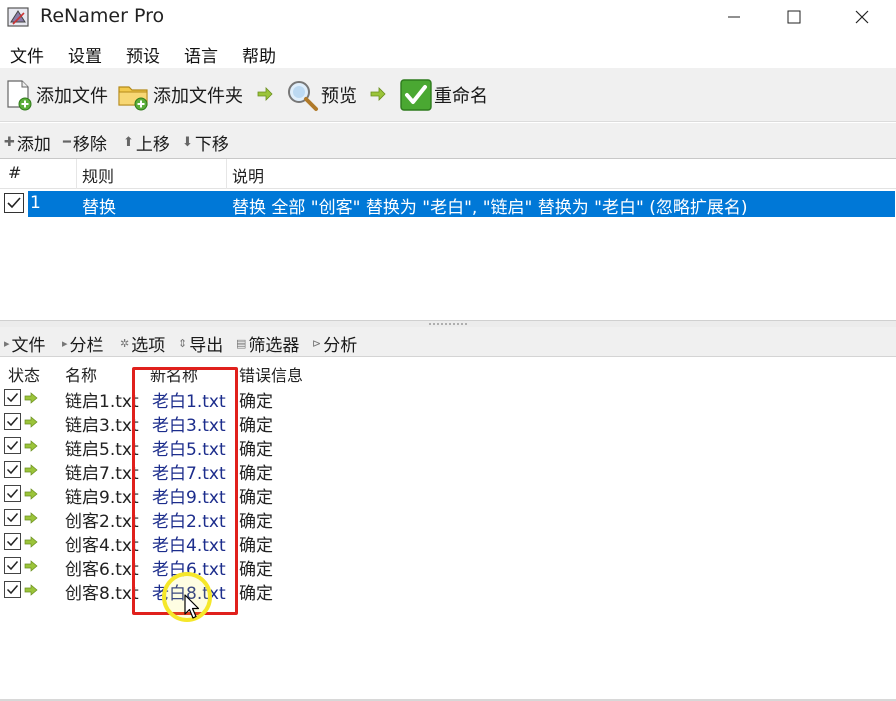  Describe the element at coordinates (143, 54) in the screenshot. I see `menu-presets: 预设` at that location.